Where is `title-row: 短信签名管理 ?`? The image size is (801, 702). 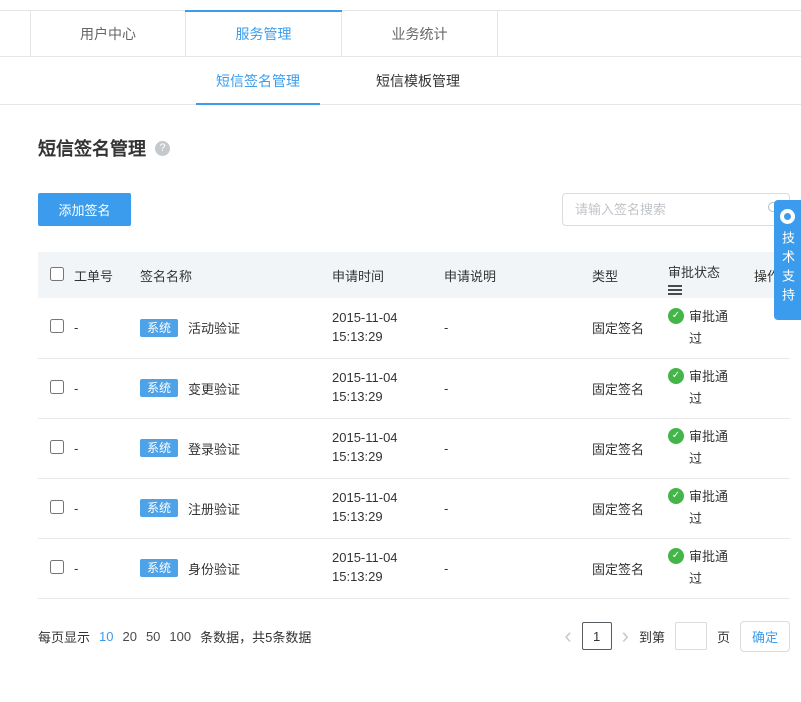 title-row: 短信签名管理 ? is located at coordinates (419, 148).